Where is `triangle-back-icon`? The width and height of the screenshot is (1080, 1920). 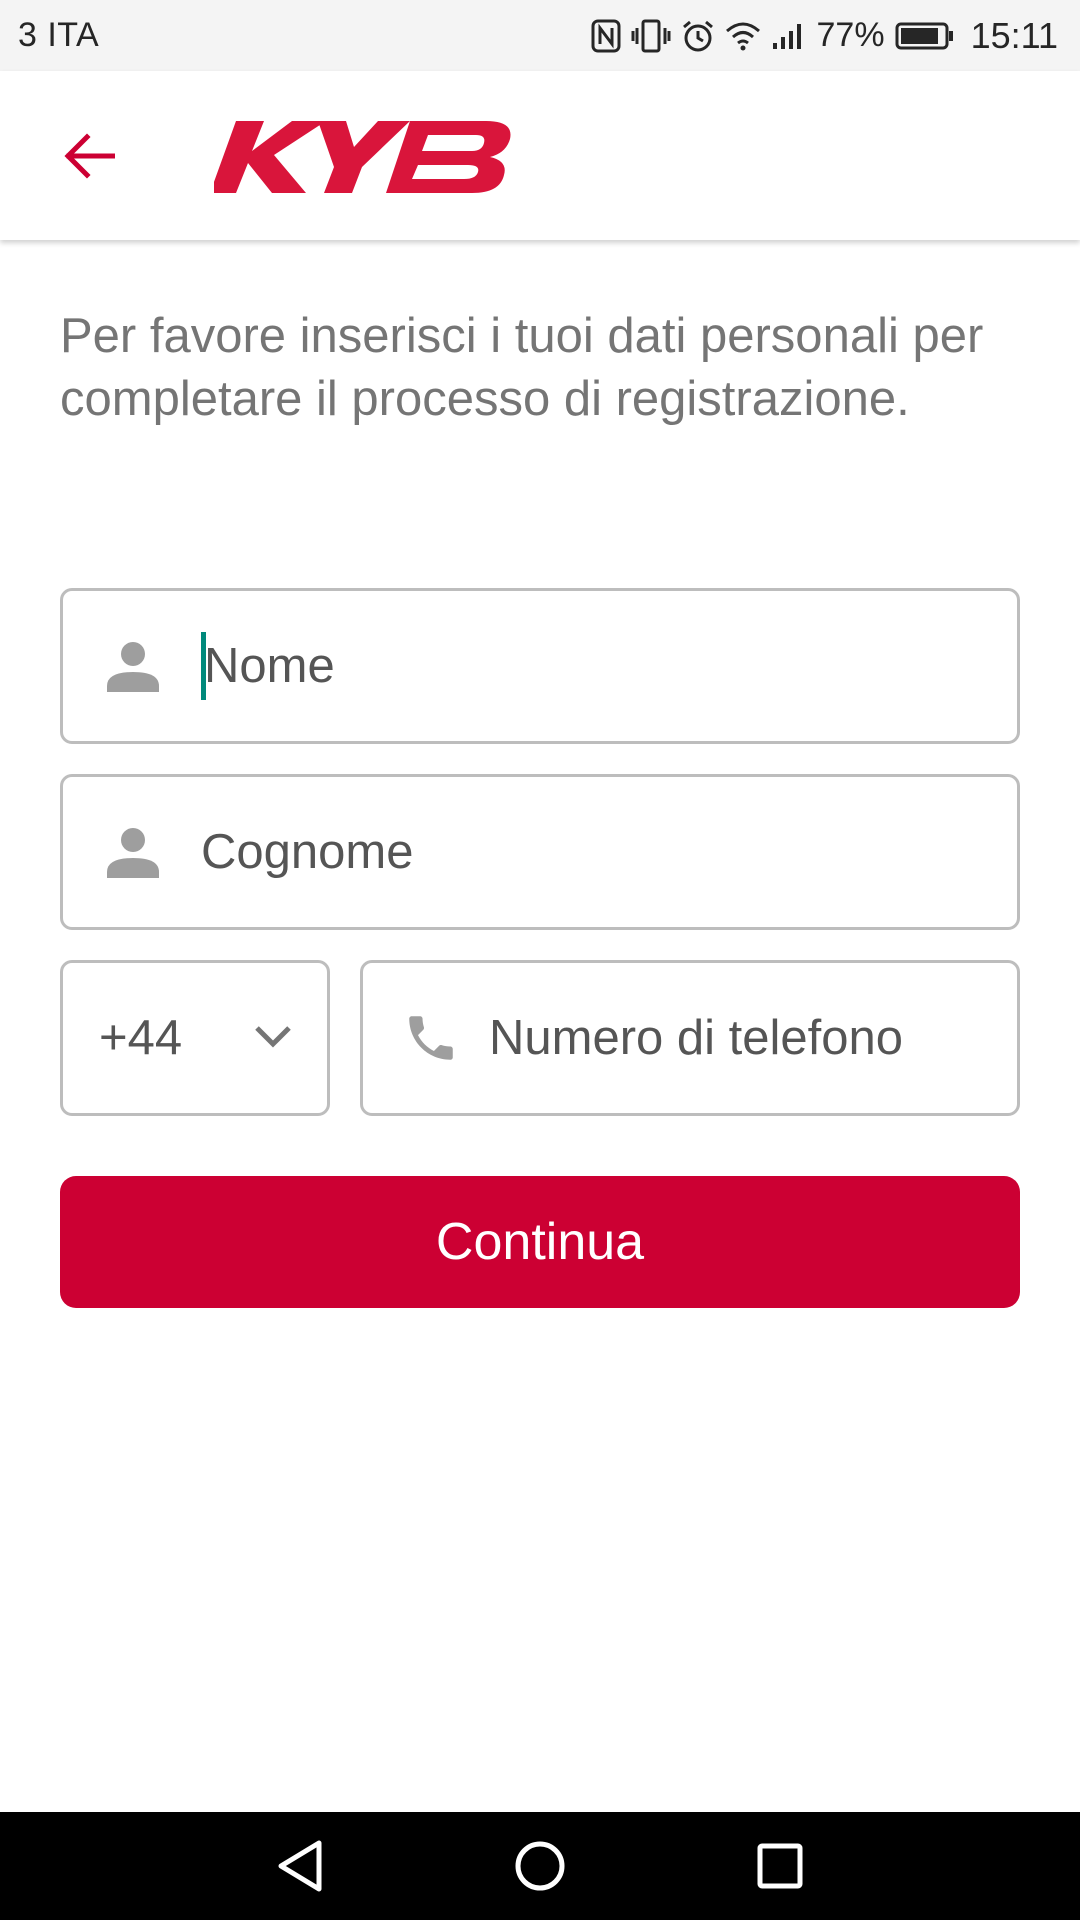
triangle-back-icon is located at coordinates (300, 1866).